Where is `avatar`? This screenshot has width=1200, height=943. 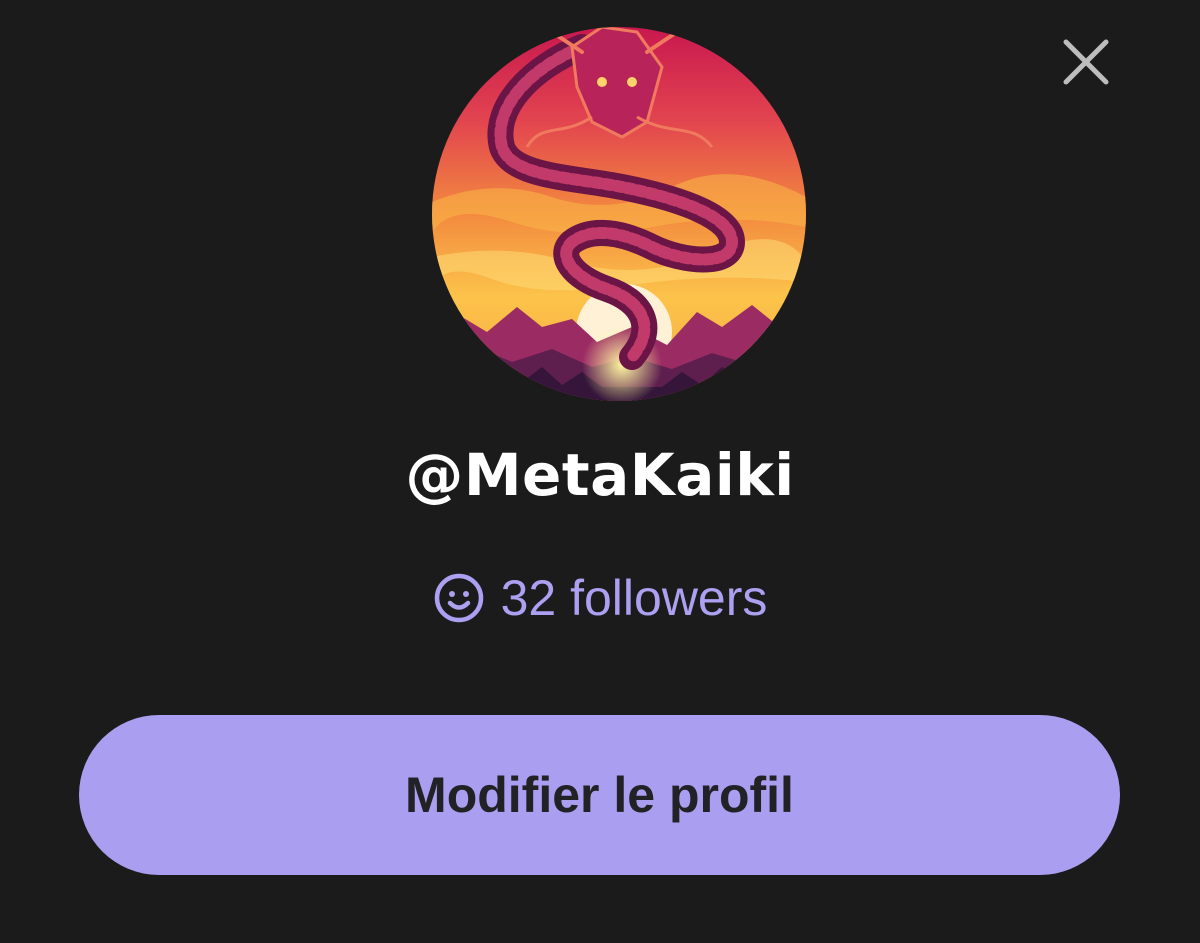 avatar is located at coordinates (619, 214).